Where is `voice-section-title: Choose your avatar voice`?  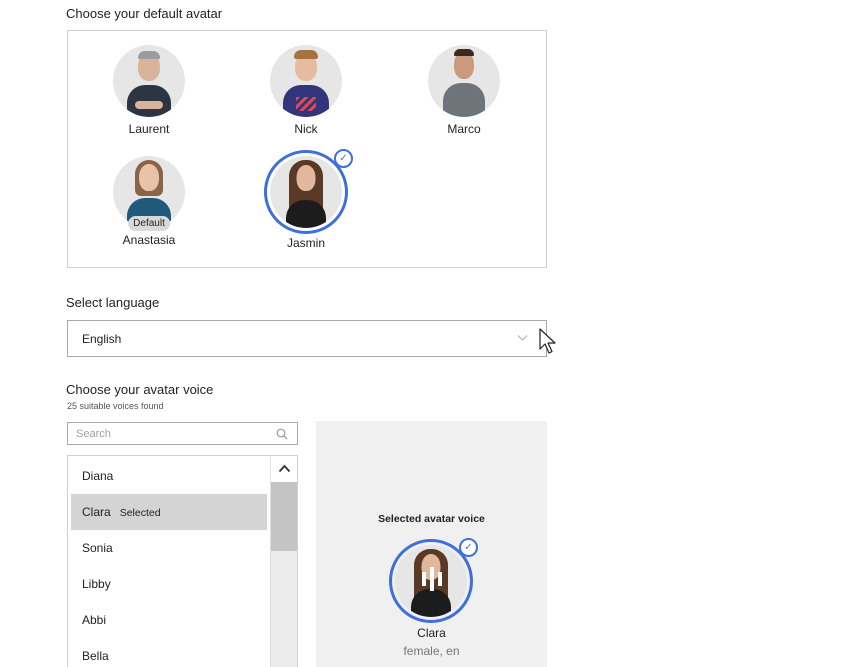 voice-section-title: Choose your avatar voice is located at coordinates (140, 389).